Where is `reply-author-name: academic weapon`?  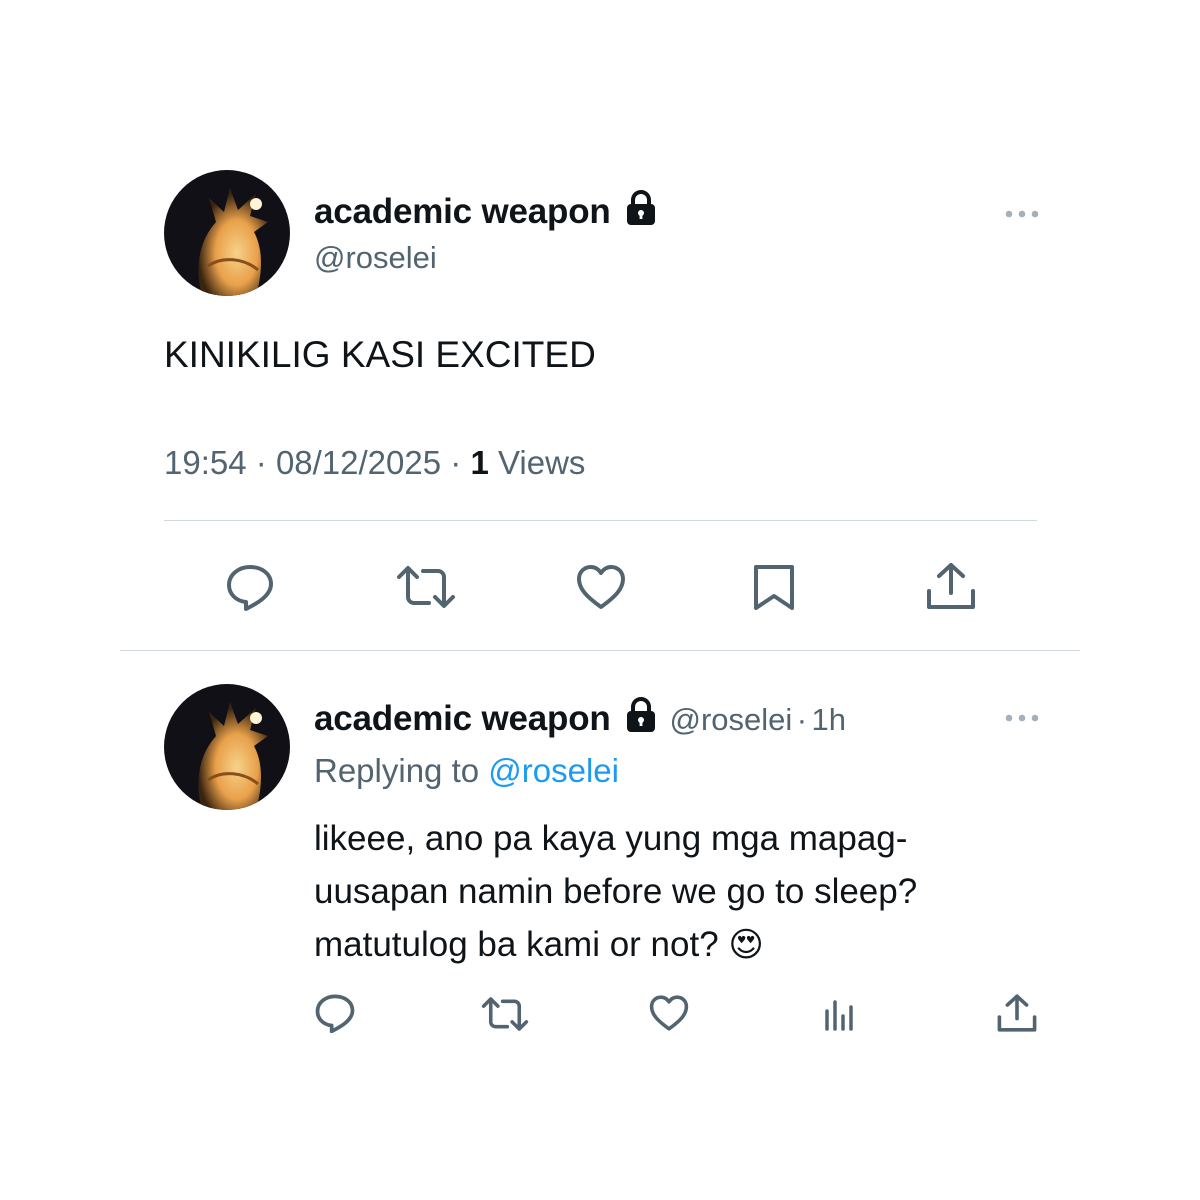 reply-author-name: academic weapon is located at coordinates (462, 718).